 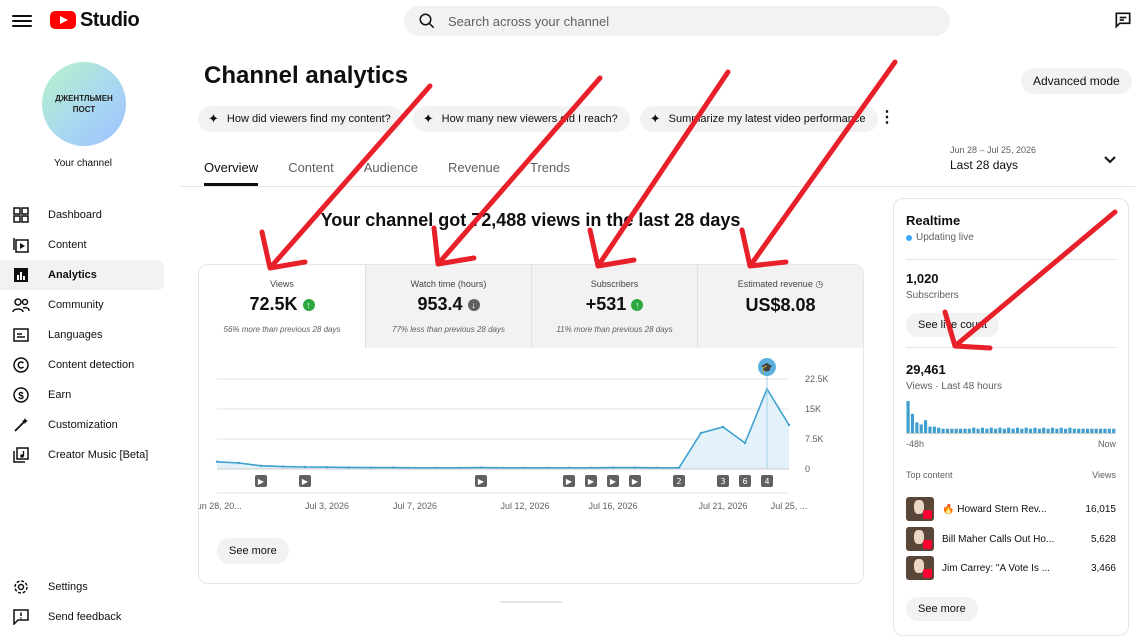 I want to click on sidebar-item-creator-music: Creator Music [Beta], so click(x=82, y=455).